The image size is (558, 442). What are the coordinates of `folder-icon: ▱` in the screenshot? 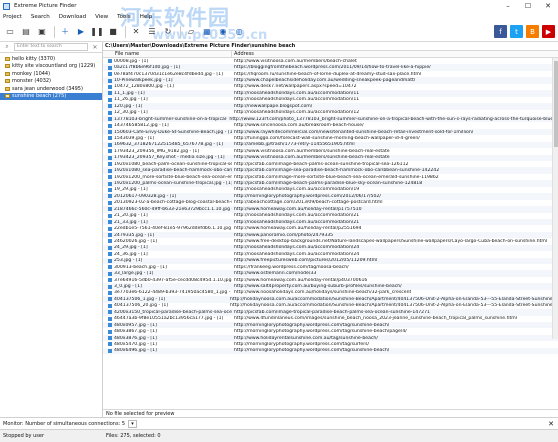 It's located at (191, 32).